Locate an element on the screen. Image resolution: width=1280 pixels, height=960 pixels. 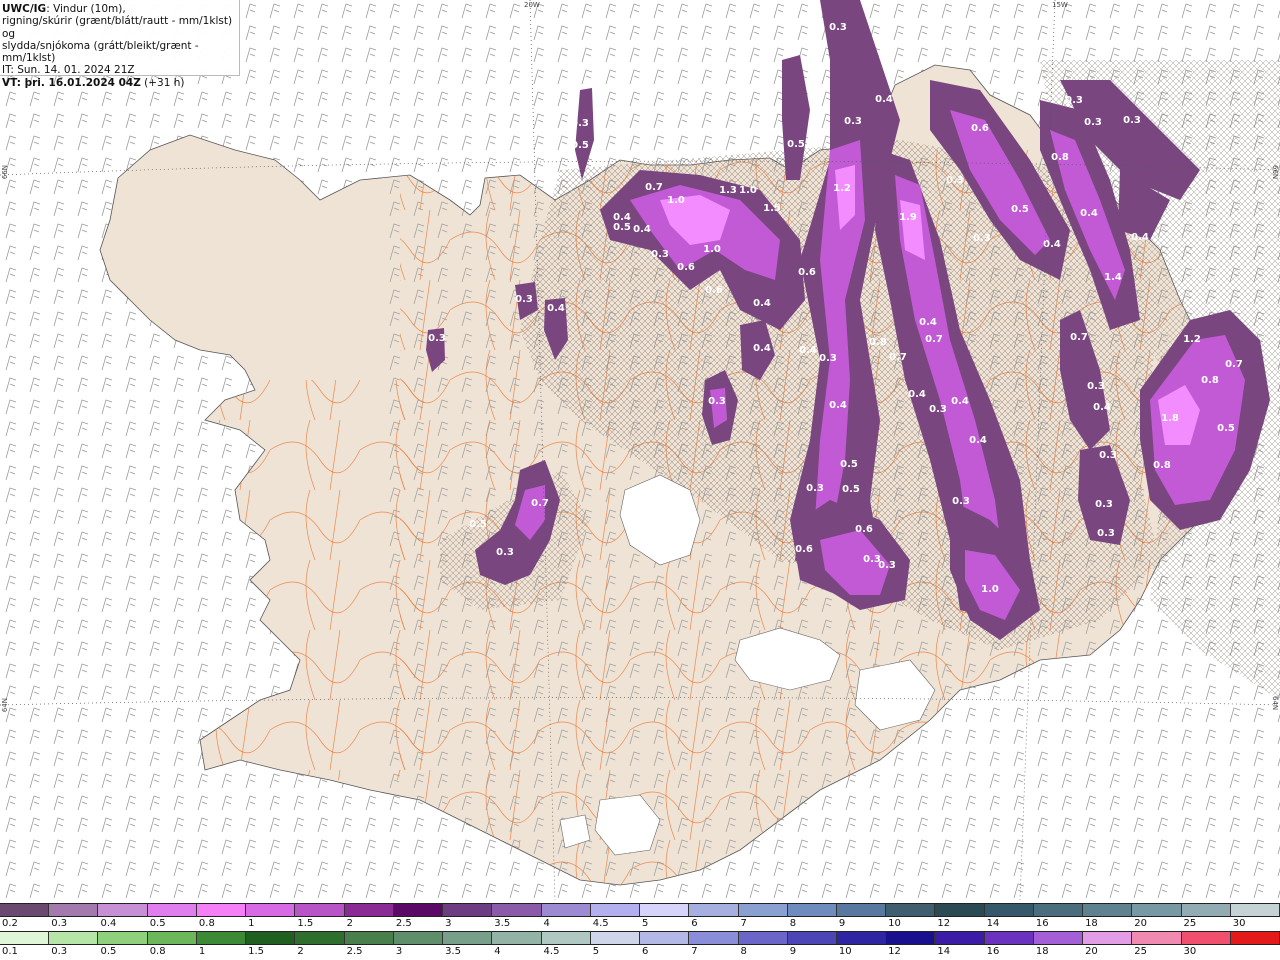
rain-colorbar-tick-label: 4 is located at coordinates (497, 951).